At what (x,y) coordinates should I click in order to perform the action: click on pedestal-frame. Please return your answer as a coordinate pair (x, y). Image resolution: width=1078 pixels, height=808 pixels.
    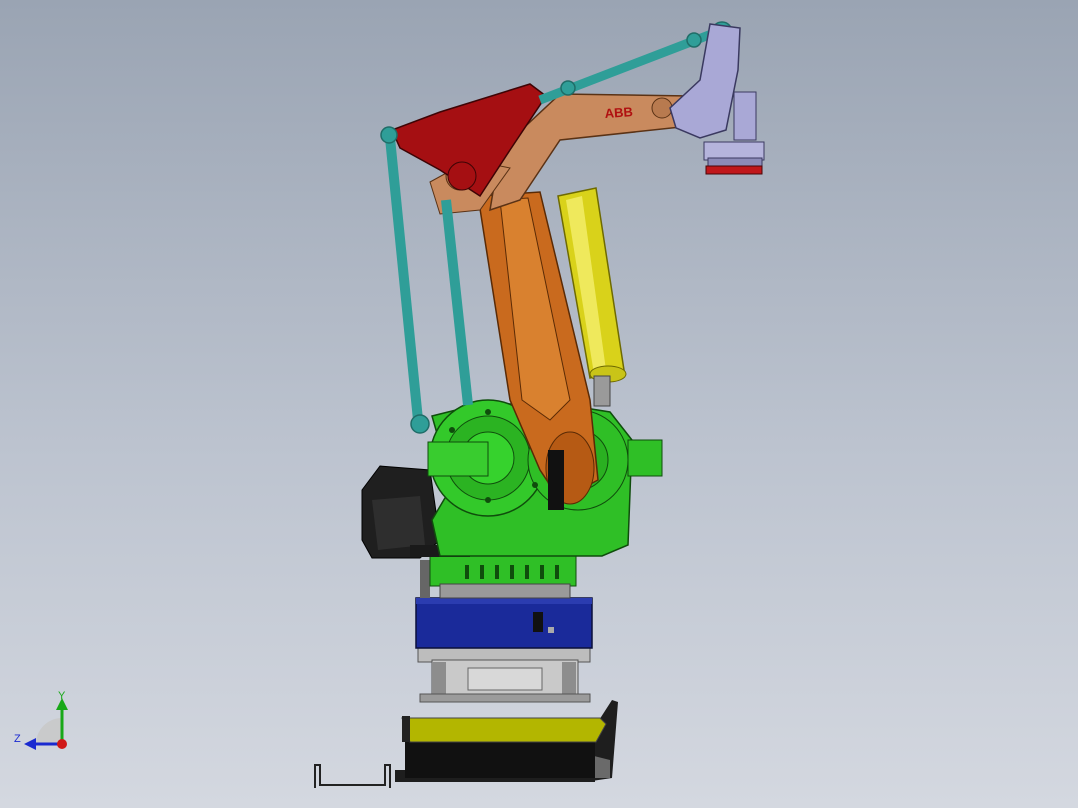
    Looking at the image, I should click on (504, 674).